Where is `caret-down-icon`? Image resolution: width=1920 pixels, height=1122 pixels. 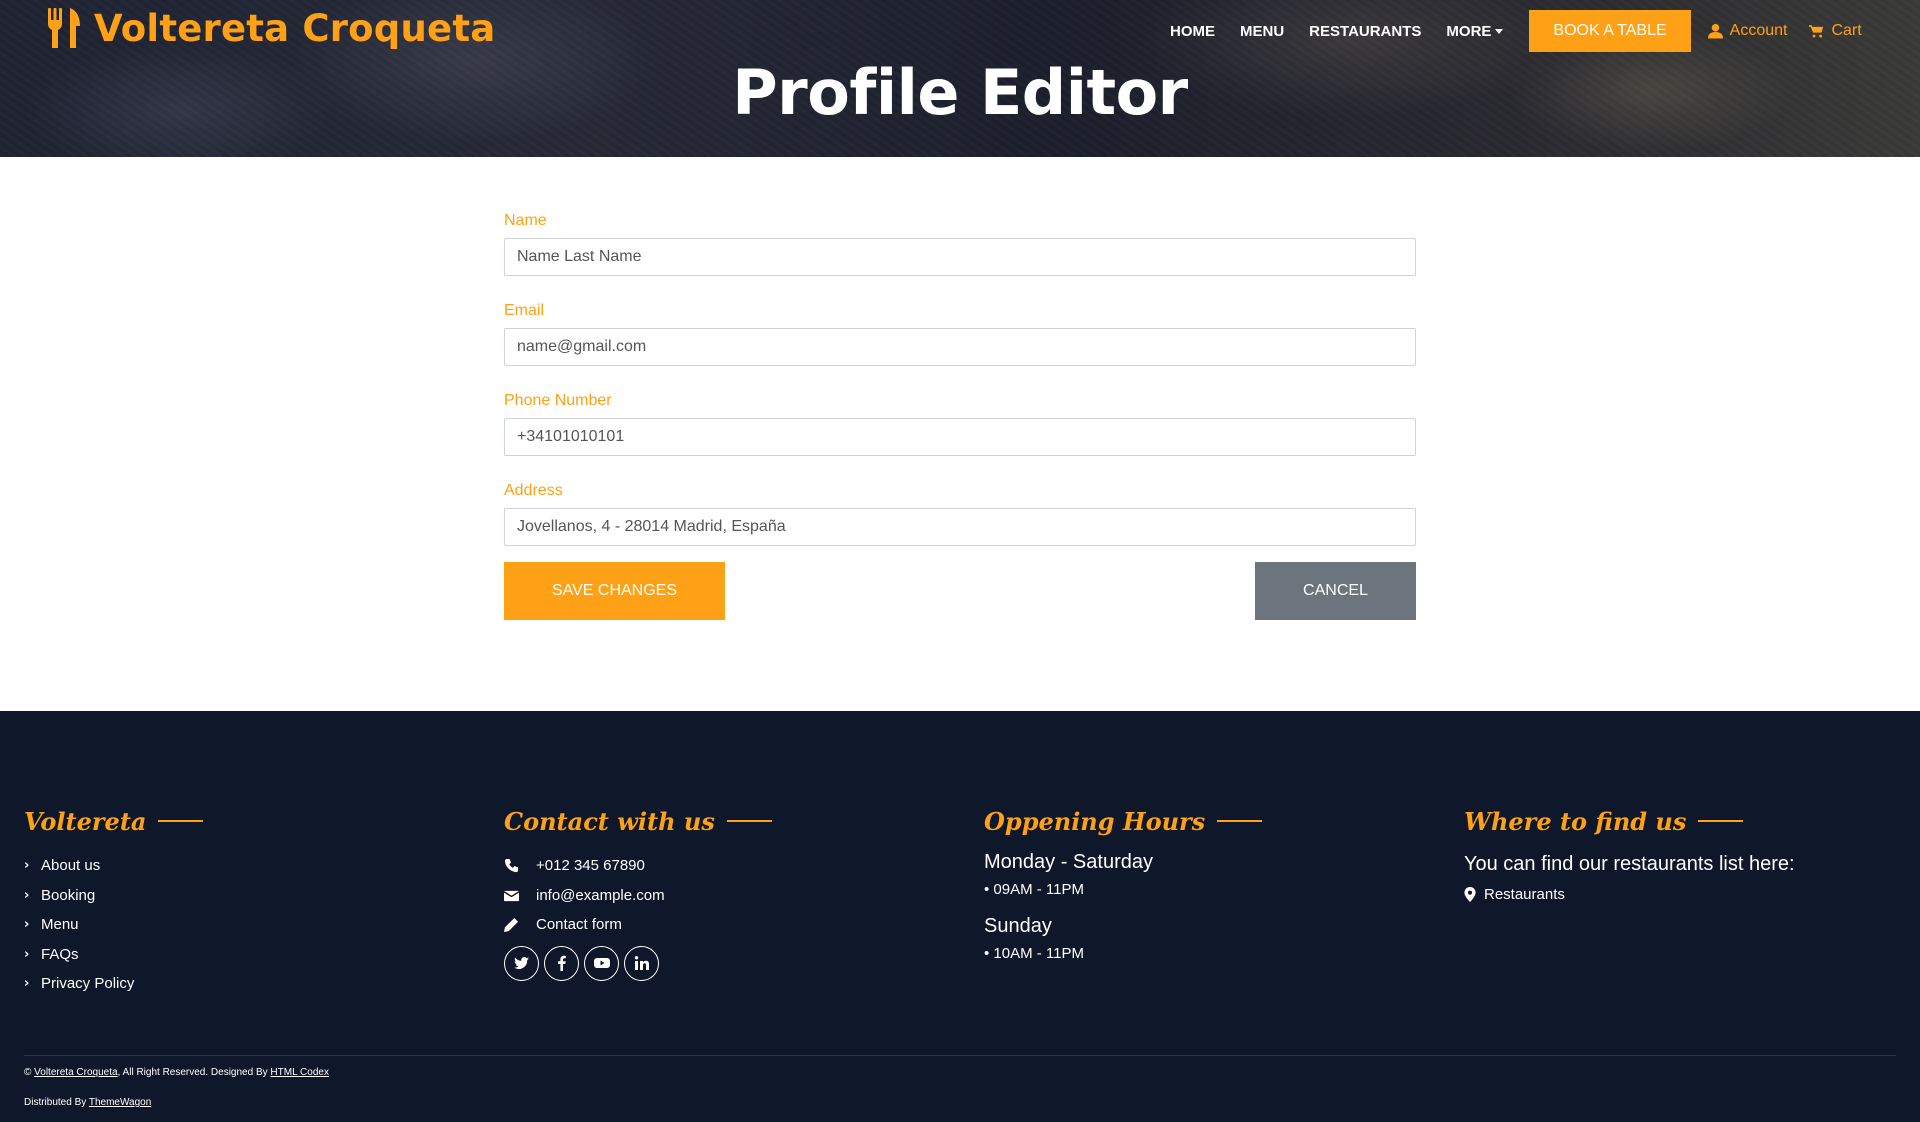 caret-down-icon is located at coordinates (1499, 31).